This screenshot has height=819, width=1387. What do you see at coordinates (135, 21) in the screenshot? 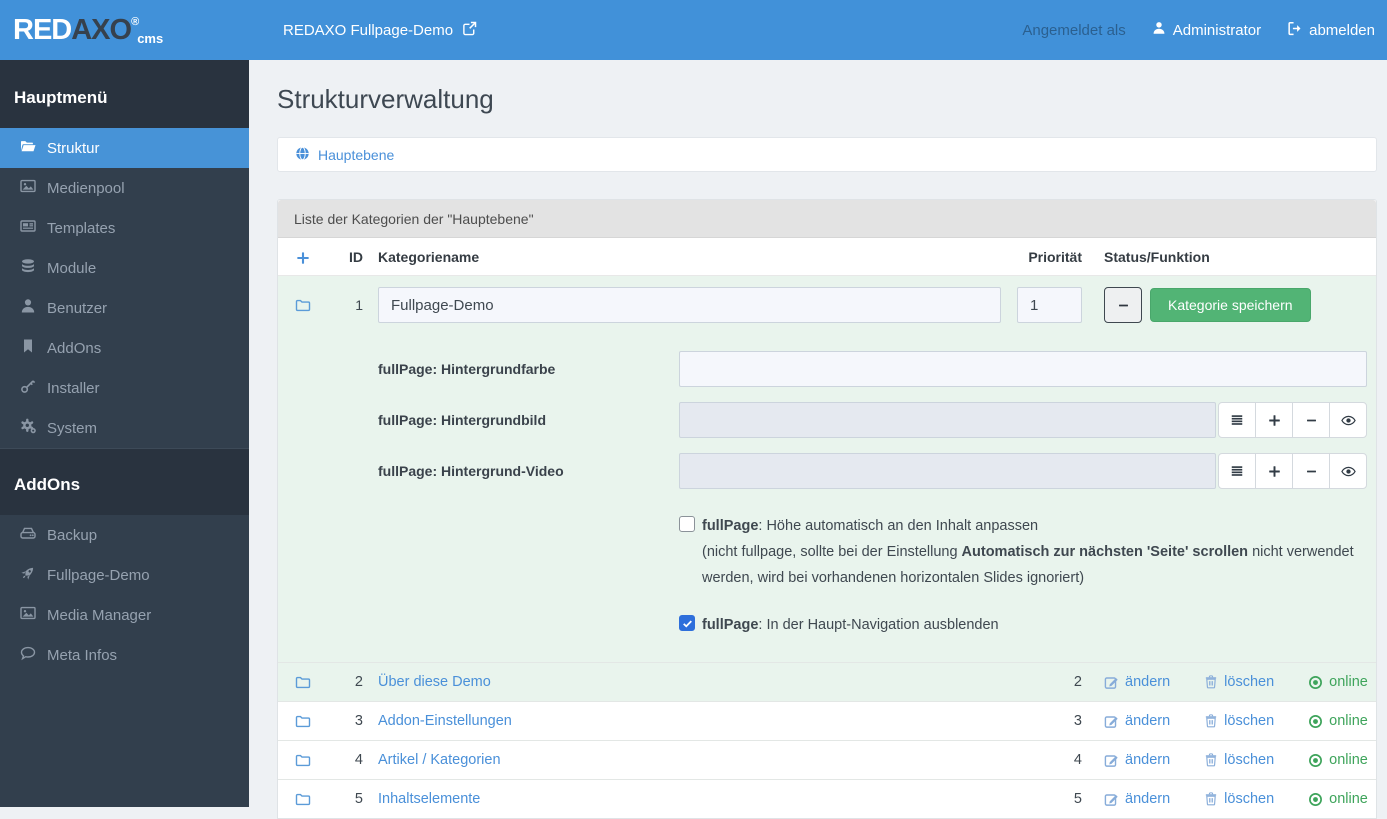
I see `logo-registered-mark: ®` at bounding box center [135, 21].